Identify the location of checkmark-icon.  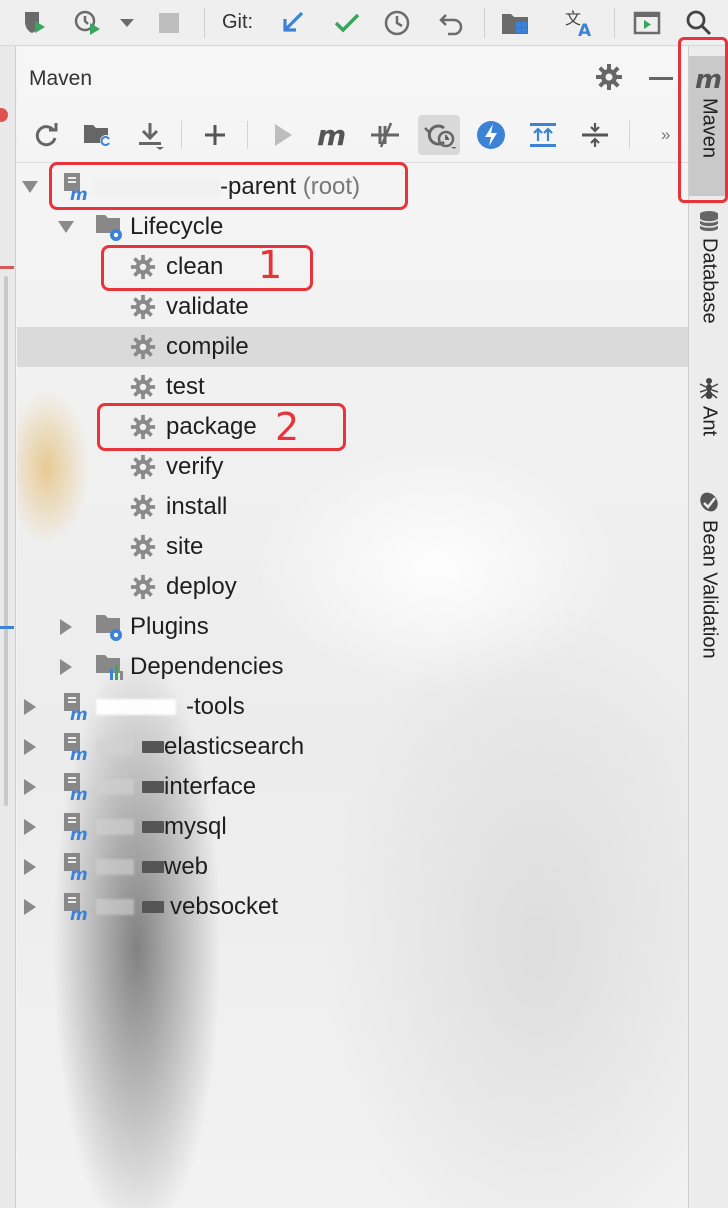
(347, 23).